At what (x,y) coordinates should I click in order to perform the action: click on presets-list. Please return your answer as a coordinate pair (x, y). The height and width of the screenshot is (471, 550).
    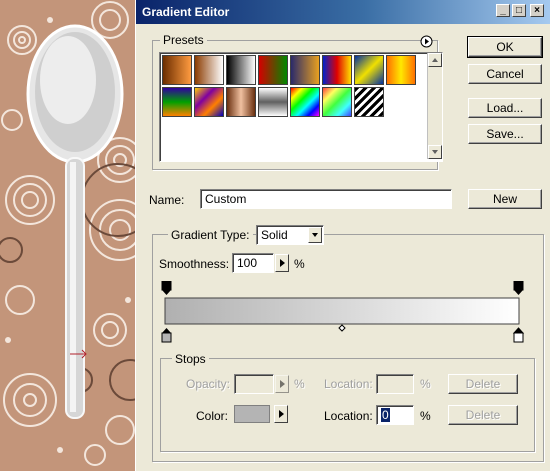
    Looking at the image, I should click on (301, 107).